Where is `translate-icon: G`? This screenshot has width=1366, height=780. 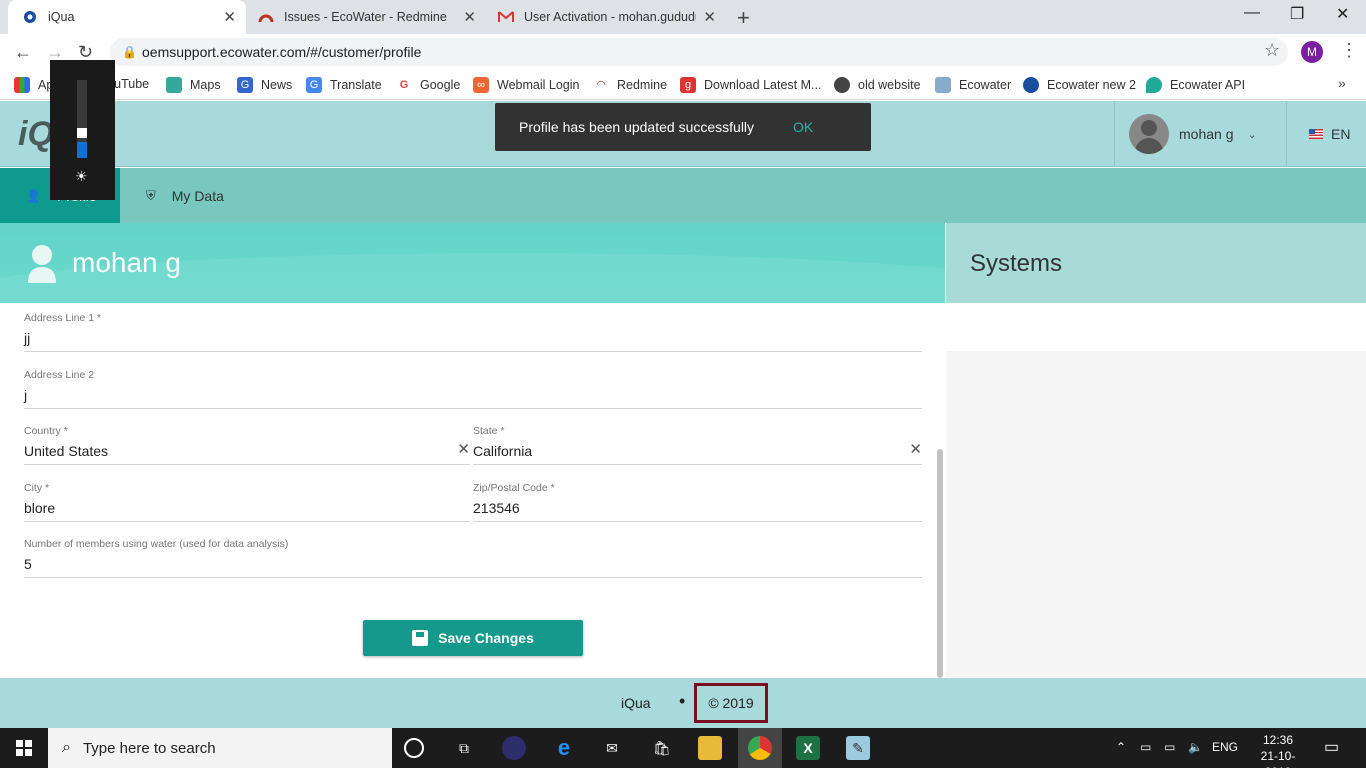
translate-icon: G is located at coordinates (314, 85).